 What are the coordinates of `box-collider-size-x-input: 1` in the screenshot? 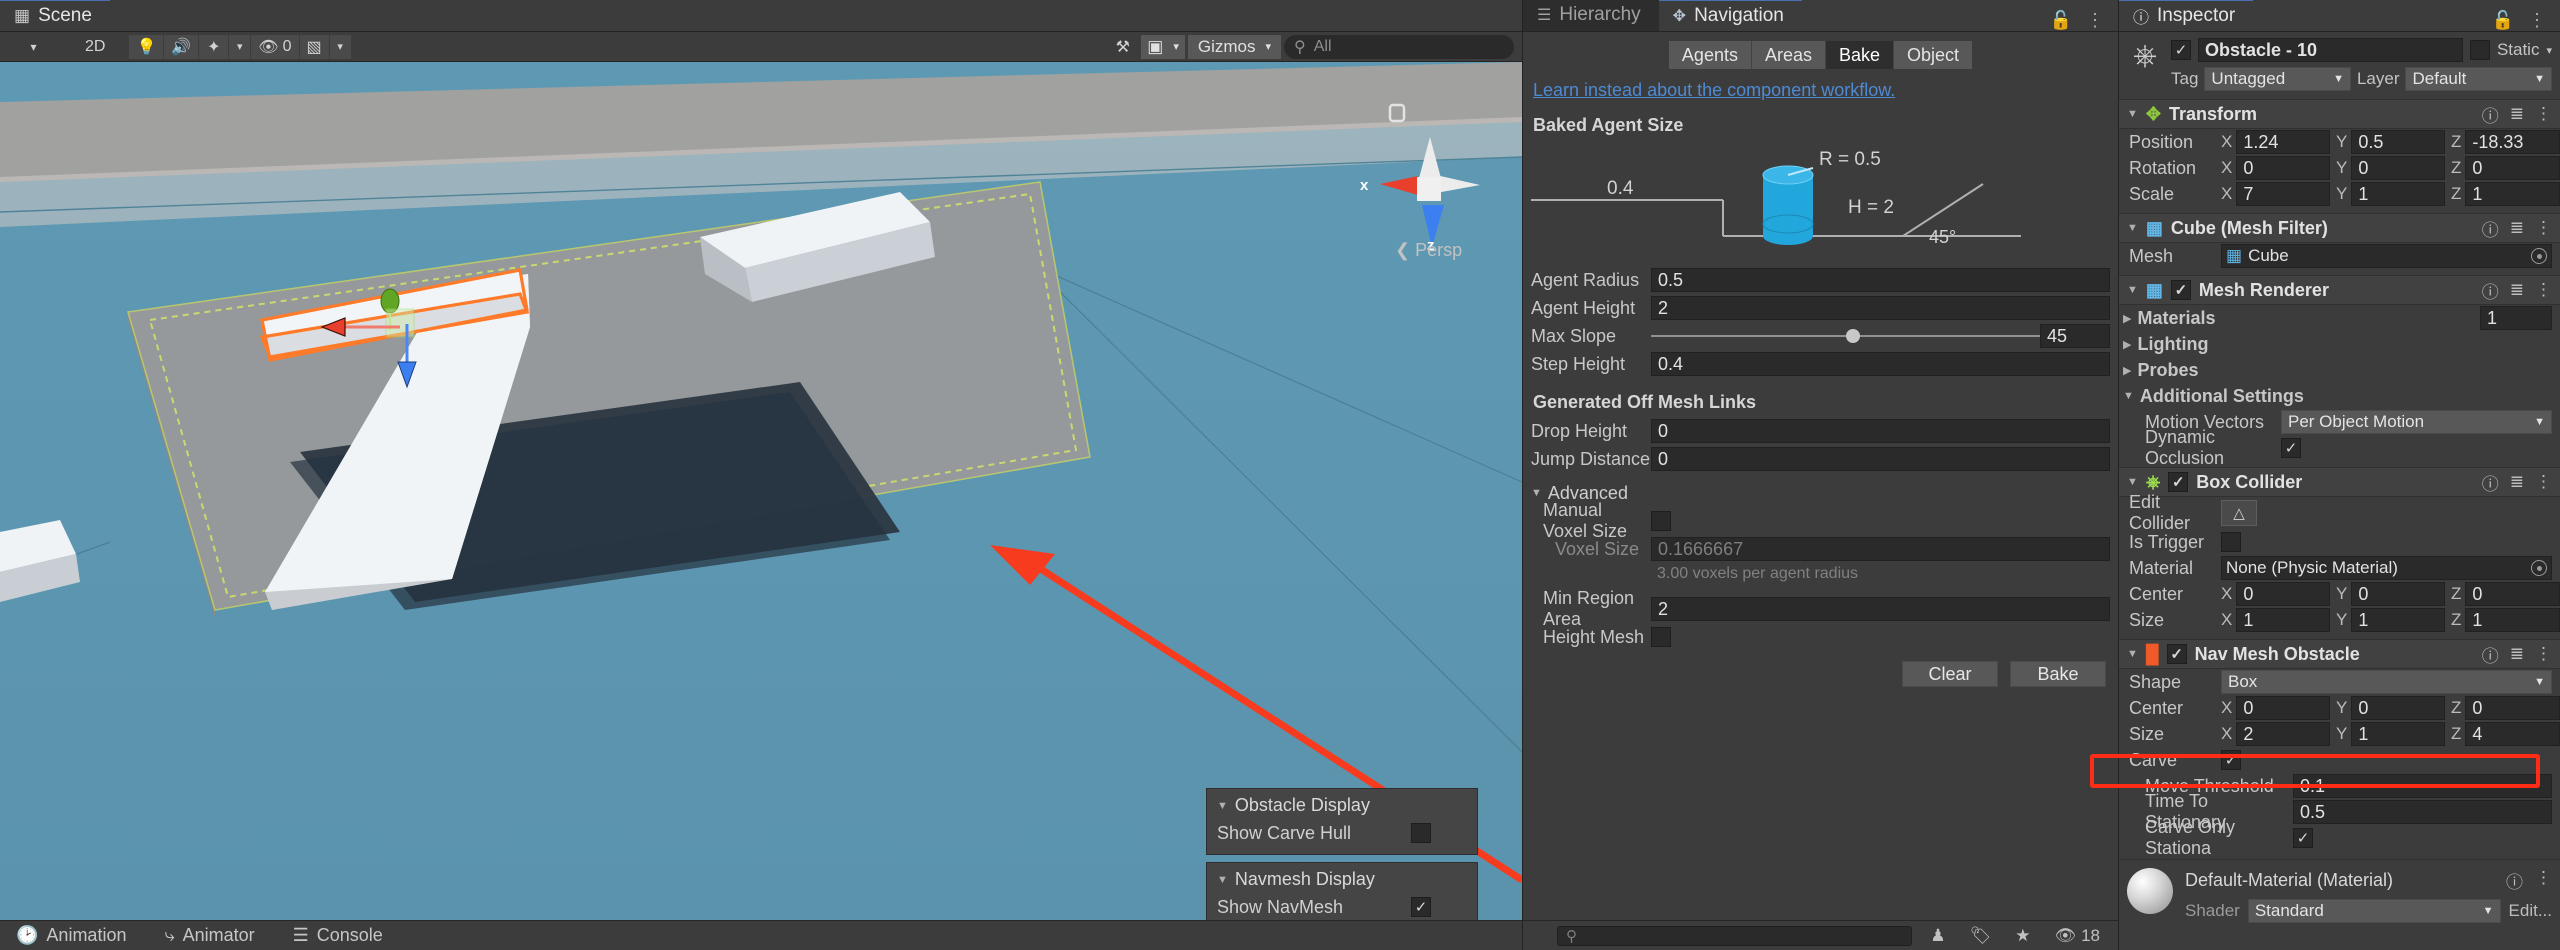 It's located at (2283, 620).